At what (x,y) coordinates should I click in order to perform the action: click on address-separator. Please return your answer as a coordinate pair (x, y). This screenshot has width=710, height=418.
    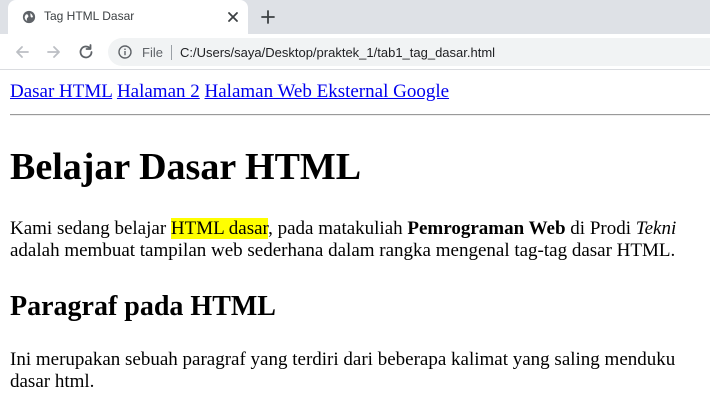
    Looking at the image, I should click on (171, 52).